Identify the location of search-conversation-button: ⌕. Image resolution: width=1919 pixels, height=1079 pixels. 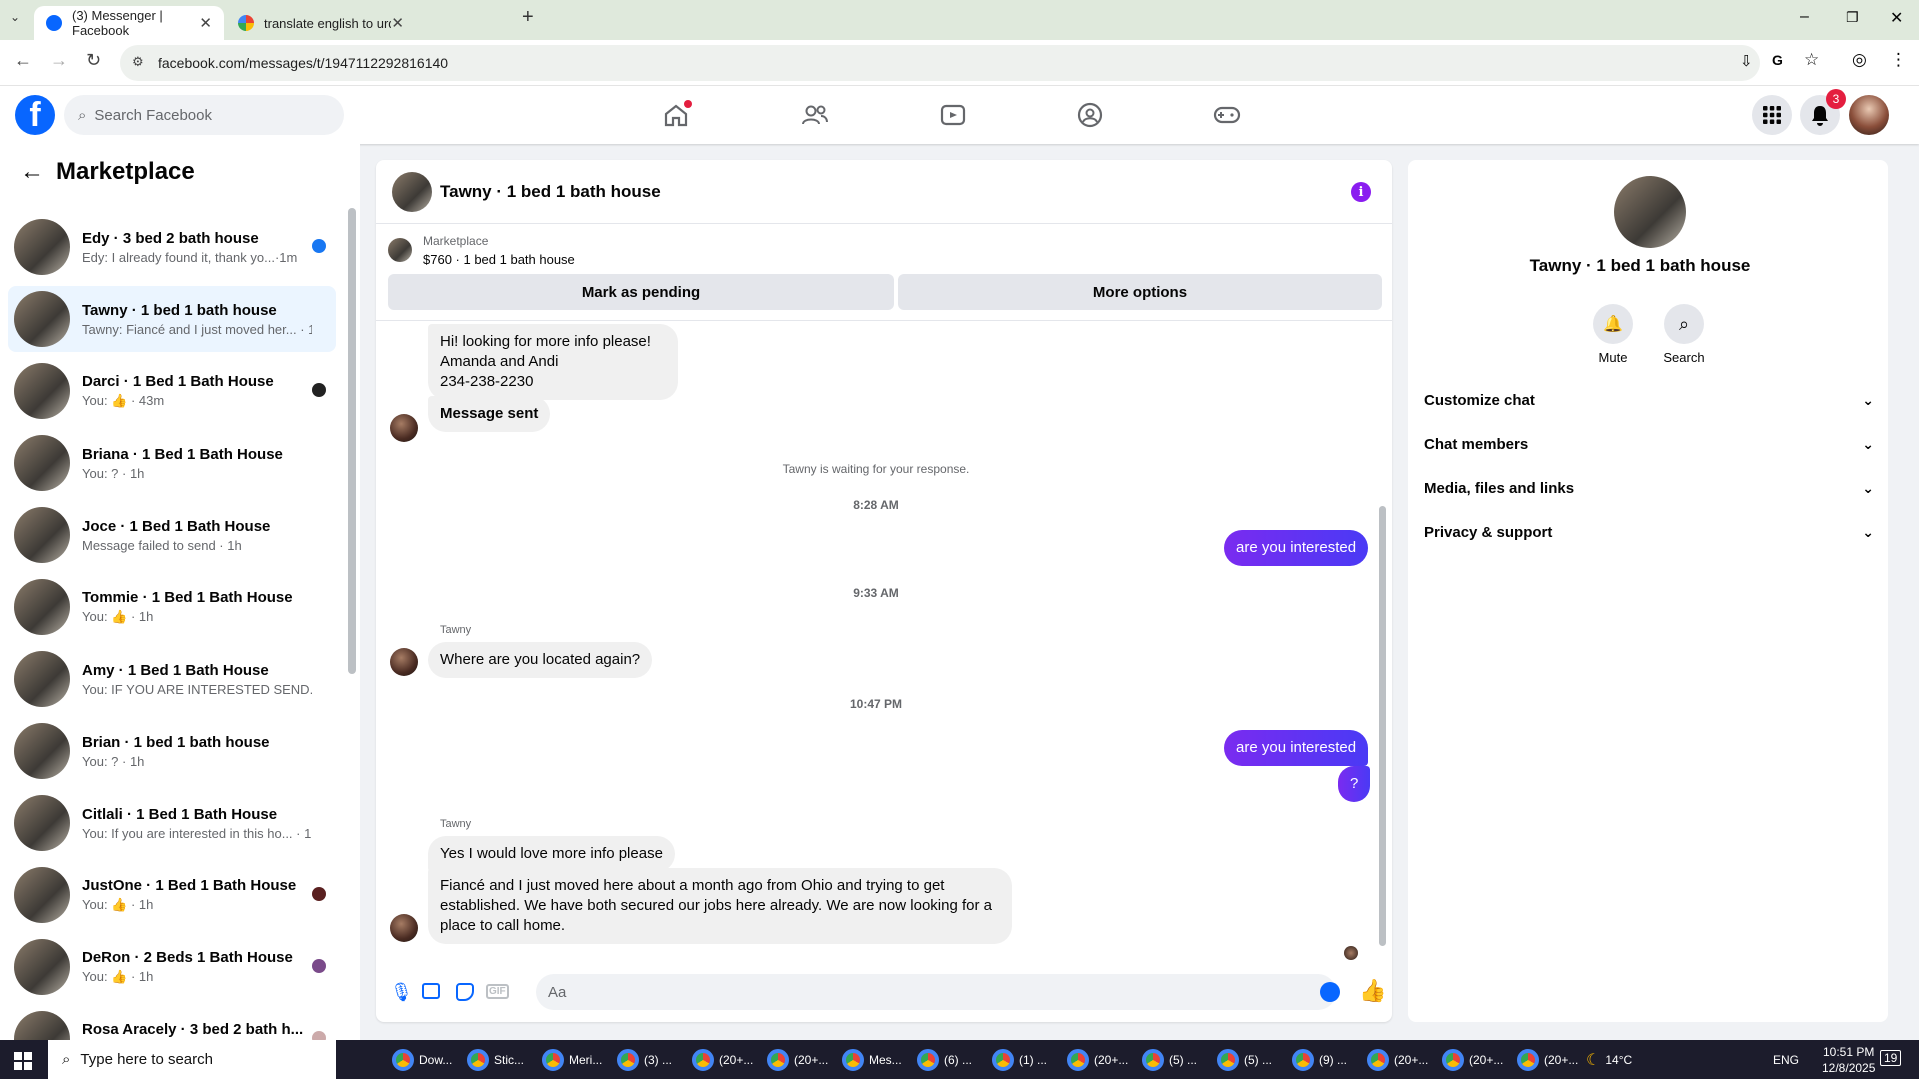
(1684, 324).